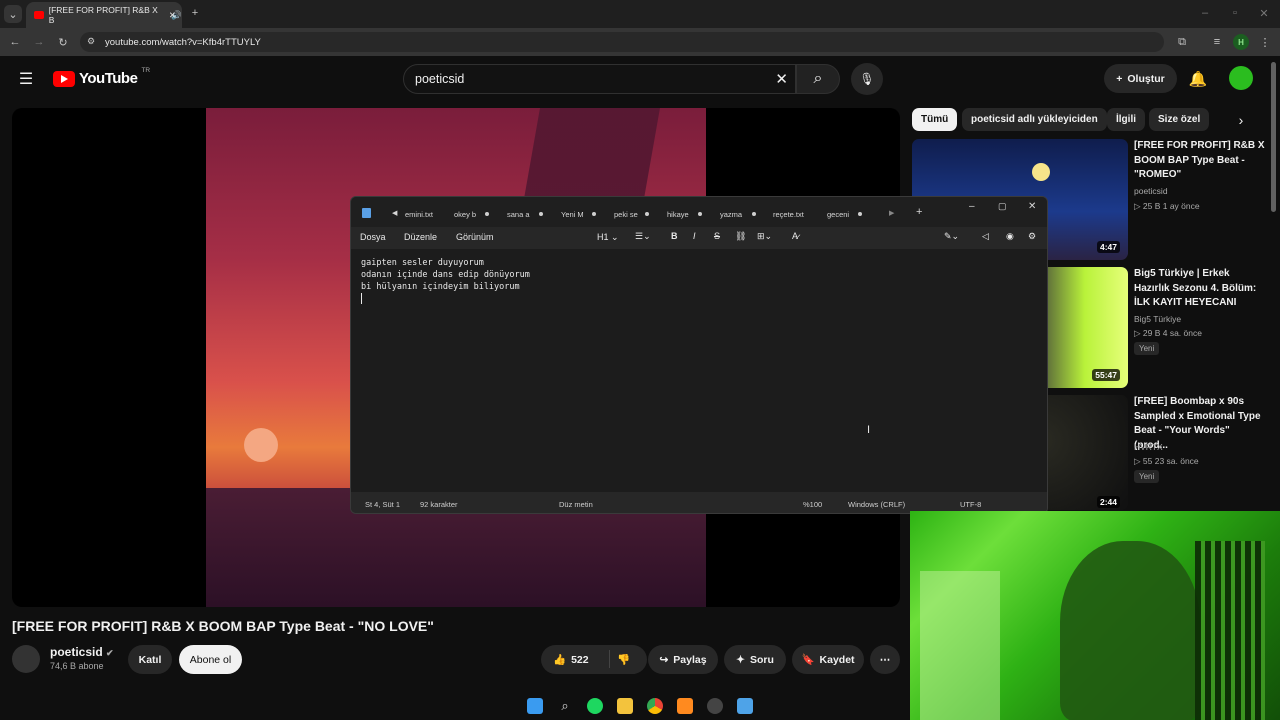  What do you see at coordinates (195, 13) in the screenshot?
I see `new-tab-icon: +` at bounding box center [195, 13].